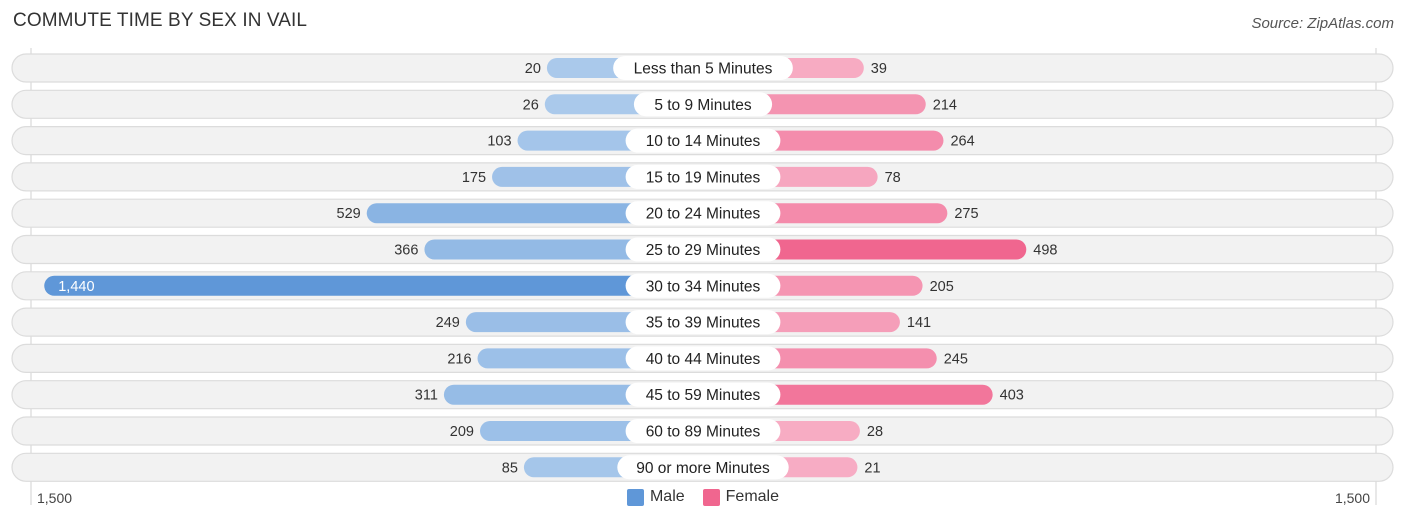 This screenshot has width=1406, height=523. Describe the element at coordinates (462, 432) in the screenshot. I see `value-label-male: 209` at that location.